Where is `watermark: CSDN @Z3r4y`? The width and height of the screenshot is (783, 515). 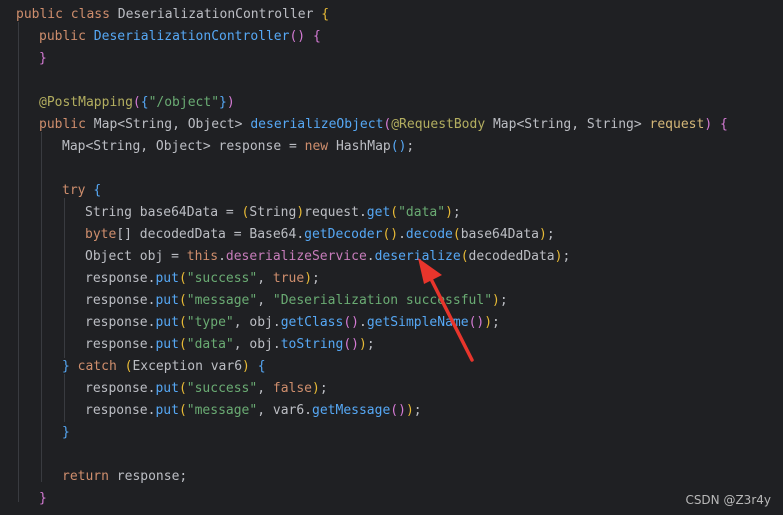
watermark: CSDN @Z3r4y is located at coordinates (728, 500).